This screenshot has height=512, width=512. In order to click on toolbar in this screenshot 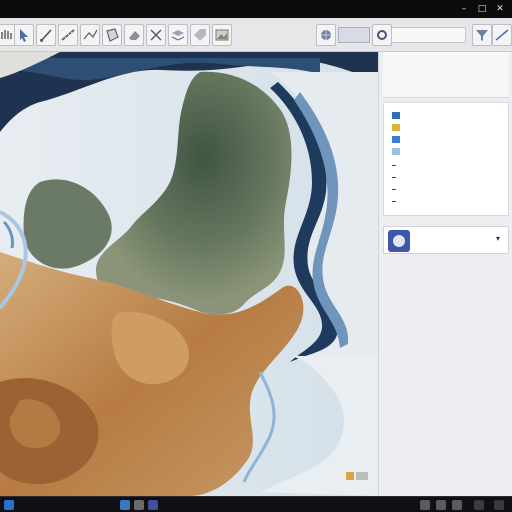, I will do `click(256, 35)`.